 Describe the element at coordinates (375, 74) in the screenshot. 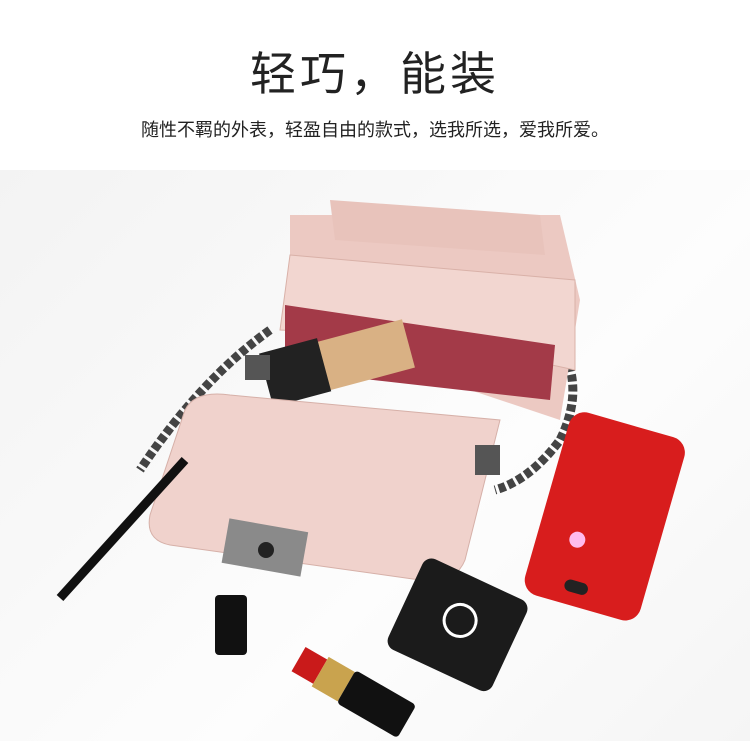

I see `page-title: 轻巧，能装` at that location.